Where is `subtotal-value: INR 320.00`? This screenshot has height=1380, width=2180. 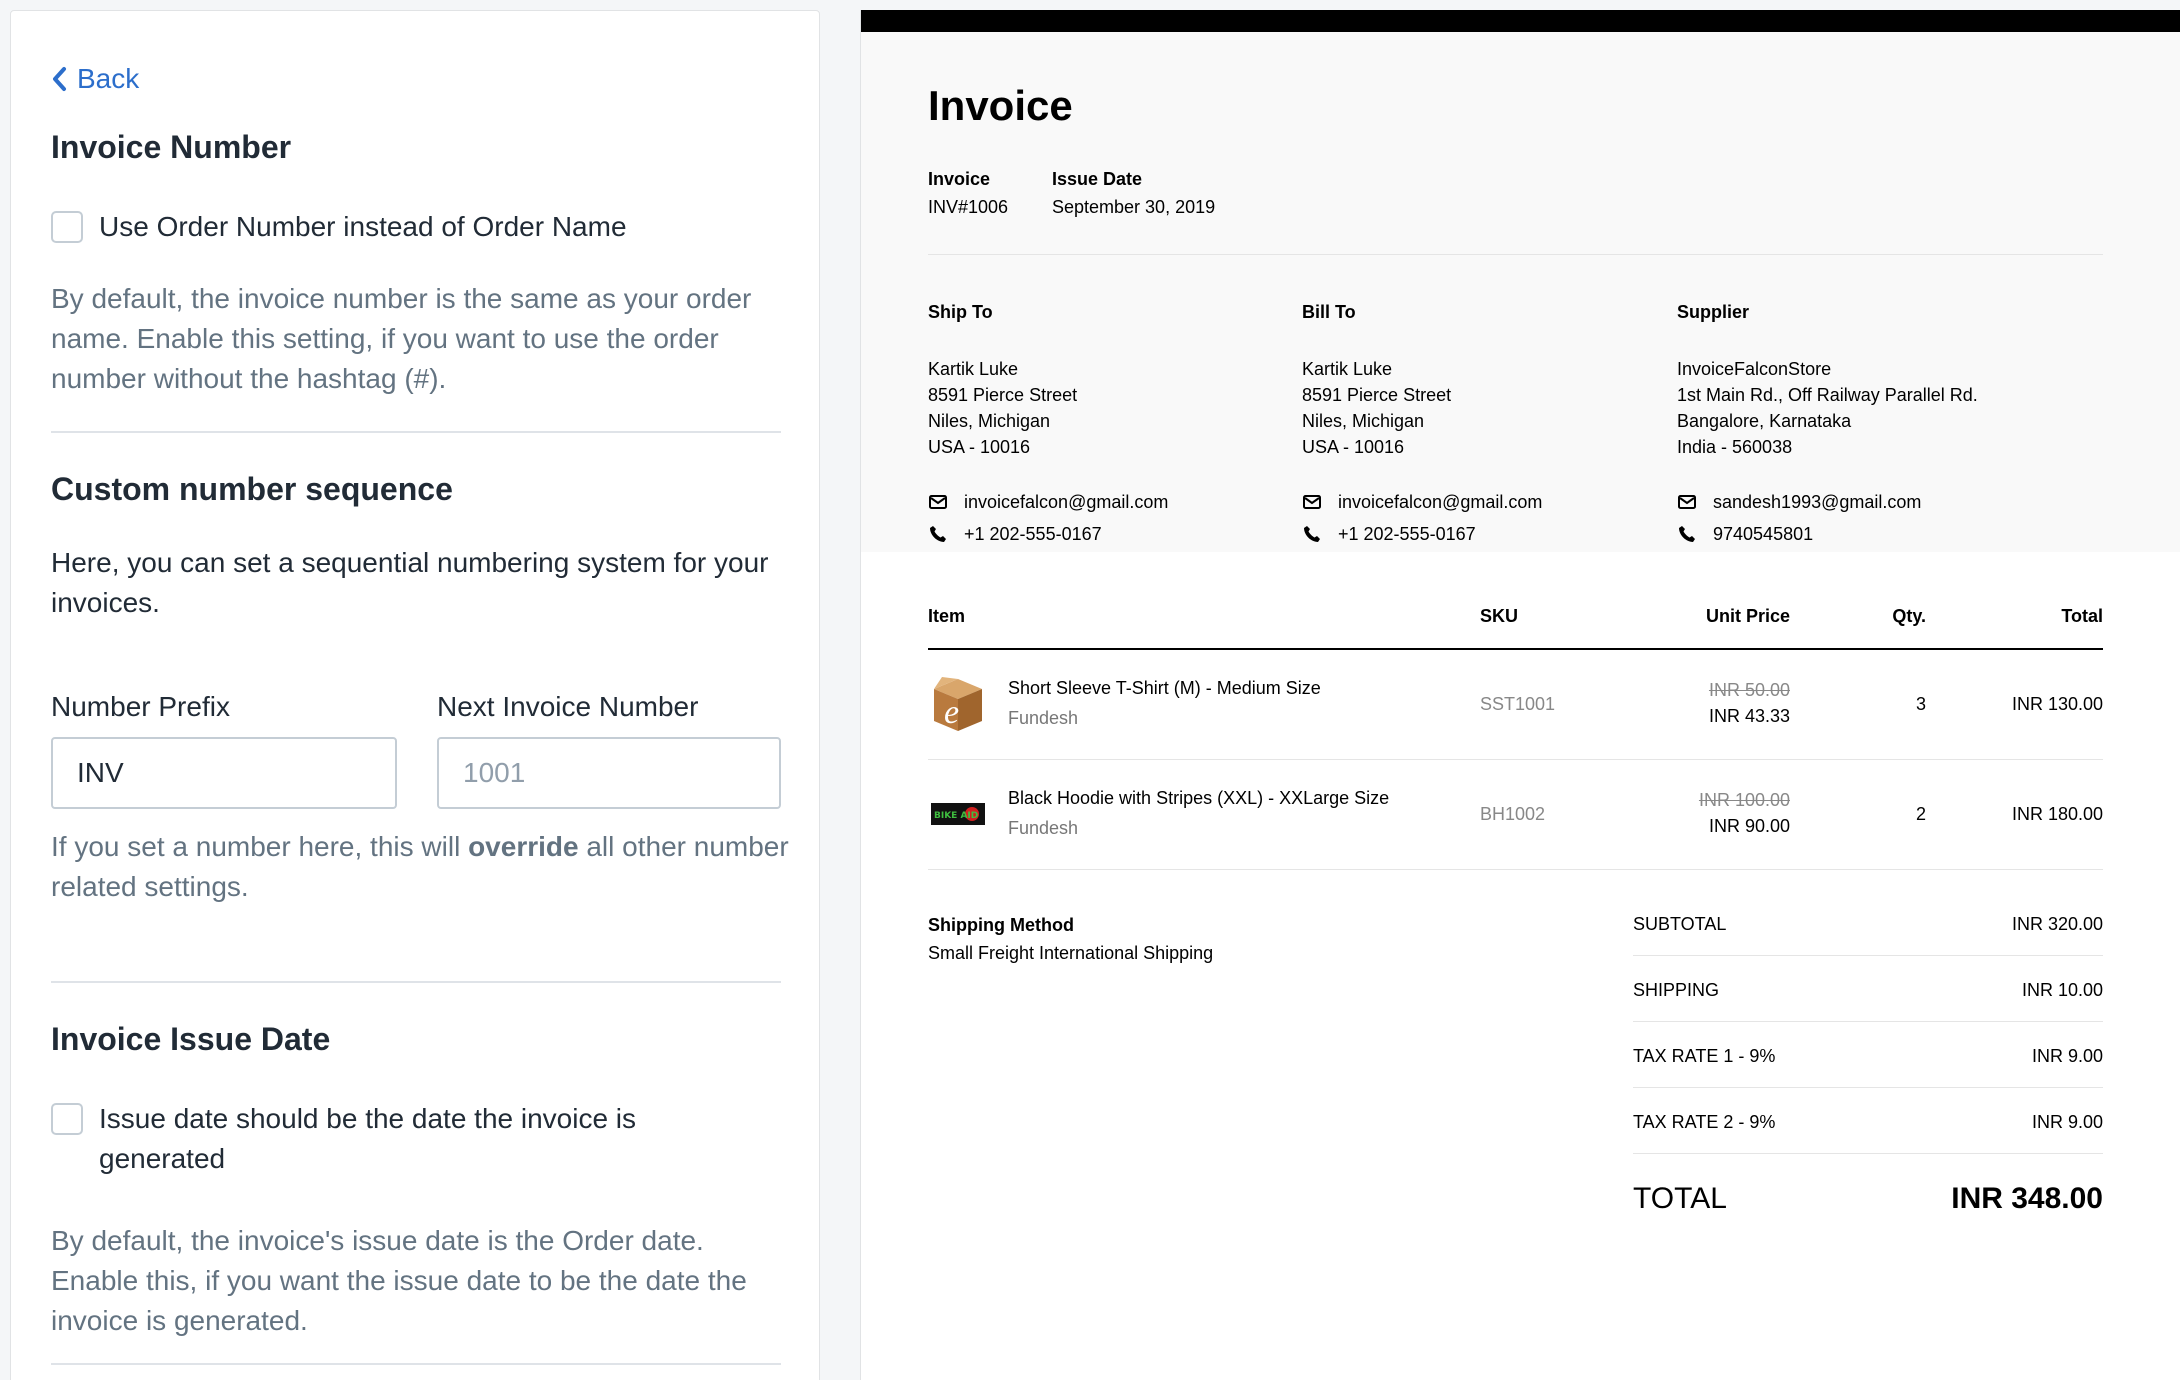
subtotal-value: INR 320.00 is located at coordinates (2057, 924).